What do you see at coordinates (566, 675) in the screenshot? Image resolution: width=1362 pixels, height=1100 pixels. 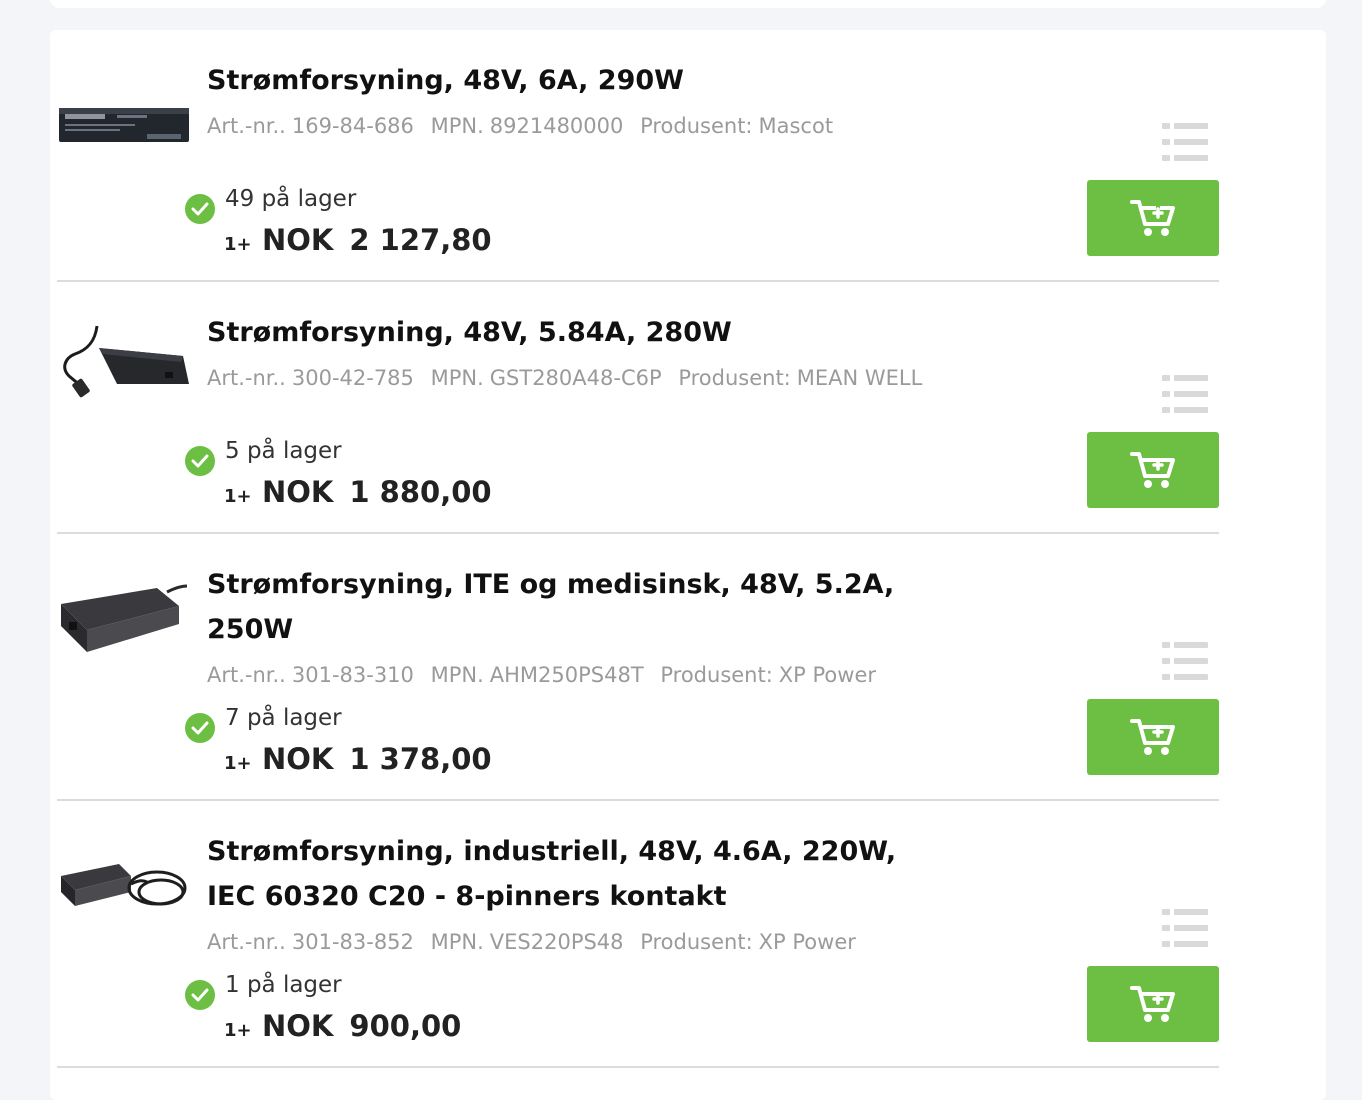 I see `mpn: AHM250PS48T` at bounding box center [566, 675].